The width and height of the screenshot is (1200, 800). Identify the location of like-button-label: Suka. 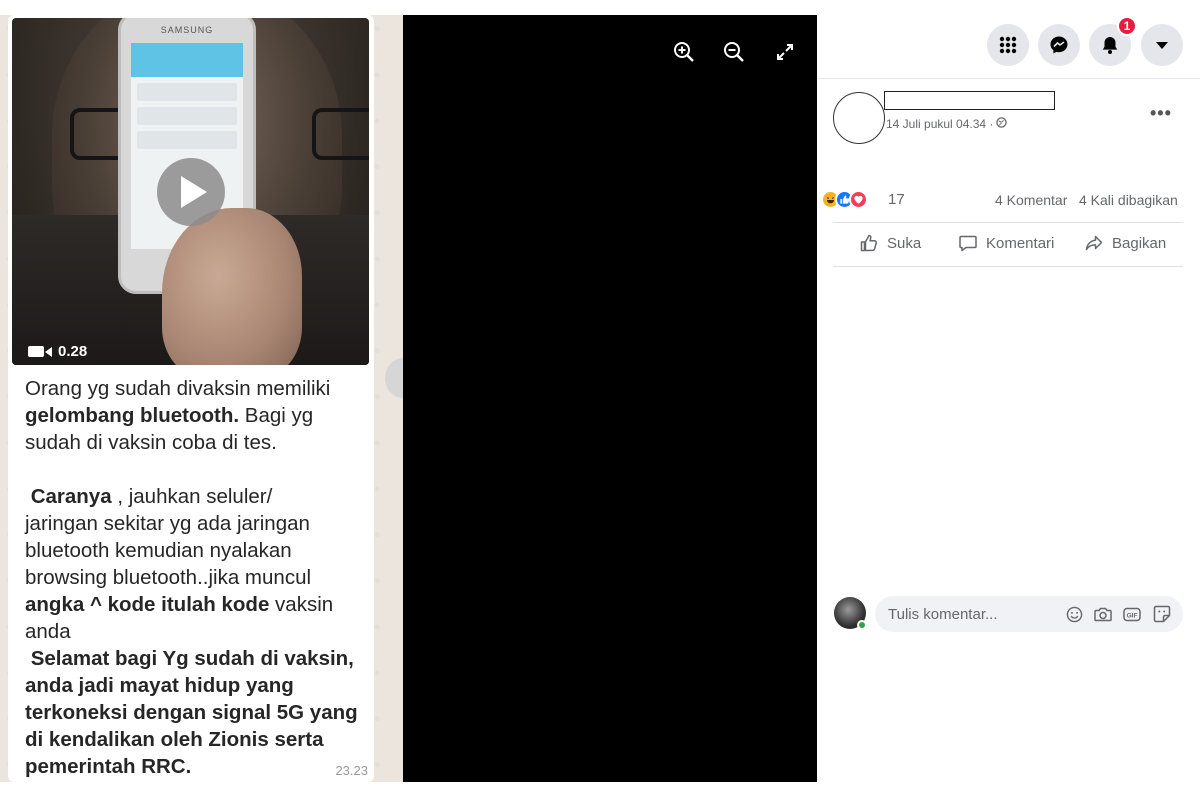
(904, 243).